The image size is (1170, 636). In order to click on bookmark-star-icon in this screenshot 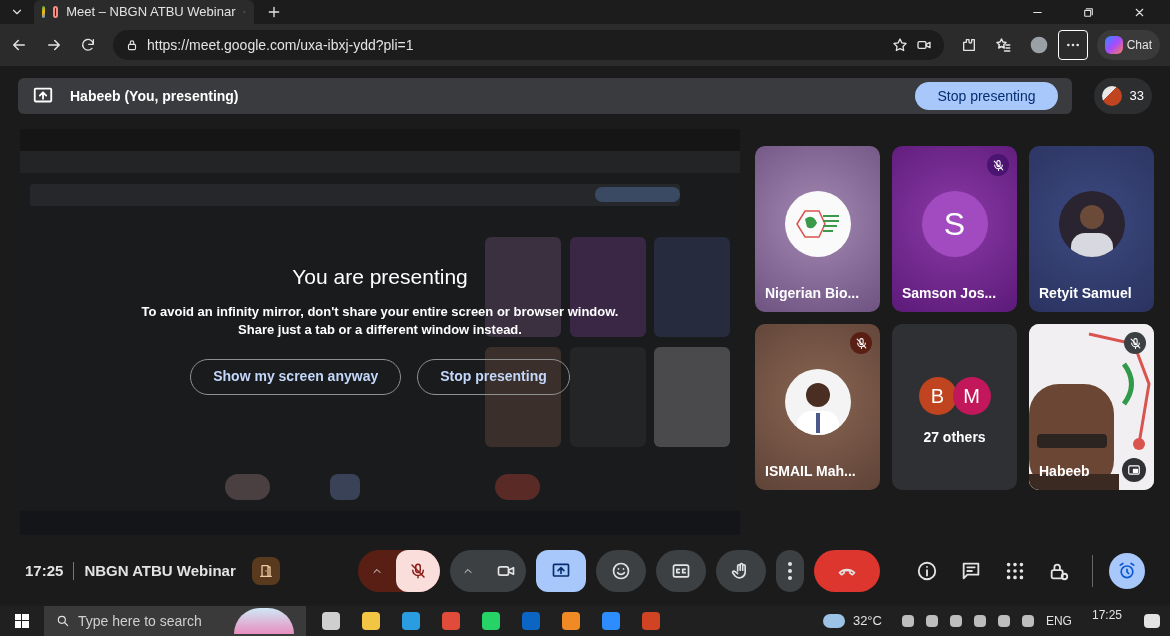, I will do `click(899, 45)`.